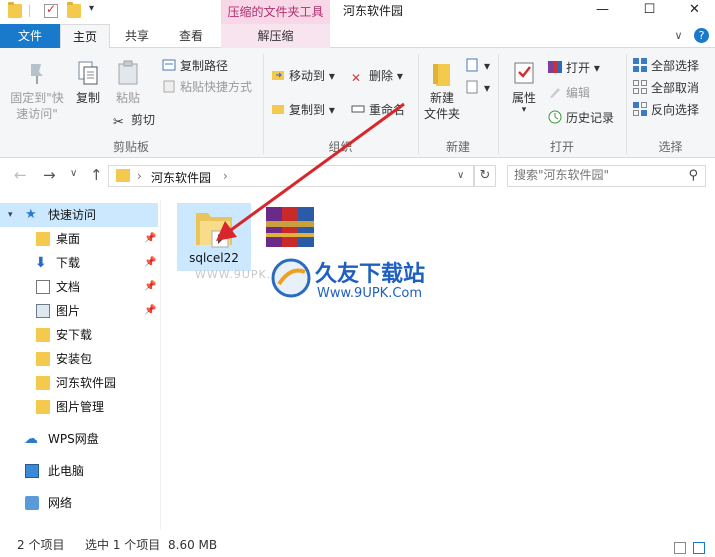  What do you see at coordinates (680, 548) in the screenshot?
I see `details-view-icon` at bounding box center [680, 548].